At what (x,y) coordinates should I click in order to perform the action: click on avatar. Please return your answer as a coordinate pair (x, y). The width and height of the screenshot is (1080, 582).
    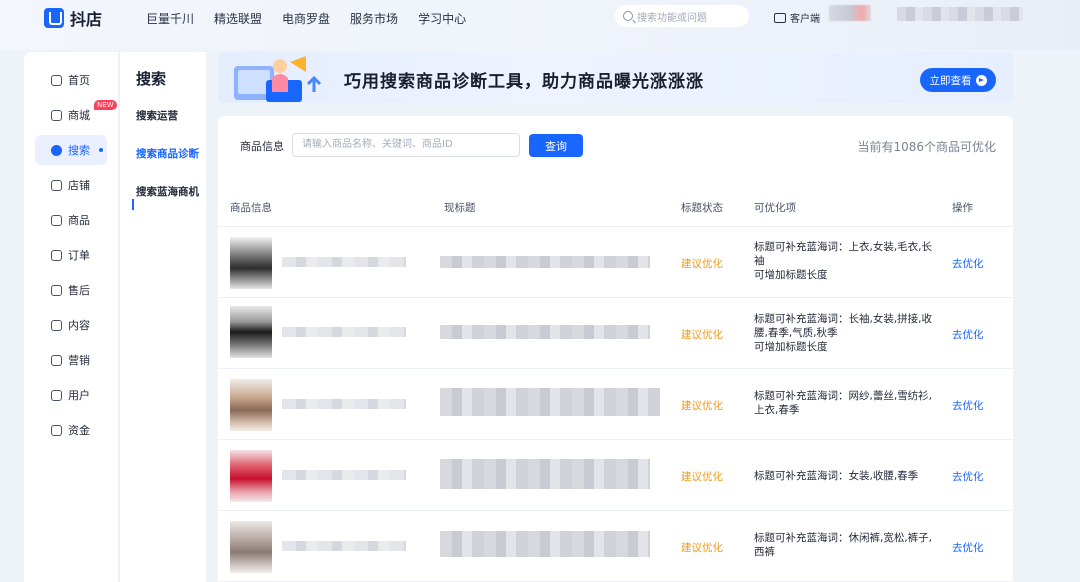
    Looking at the image, I should click on (850, 13).